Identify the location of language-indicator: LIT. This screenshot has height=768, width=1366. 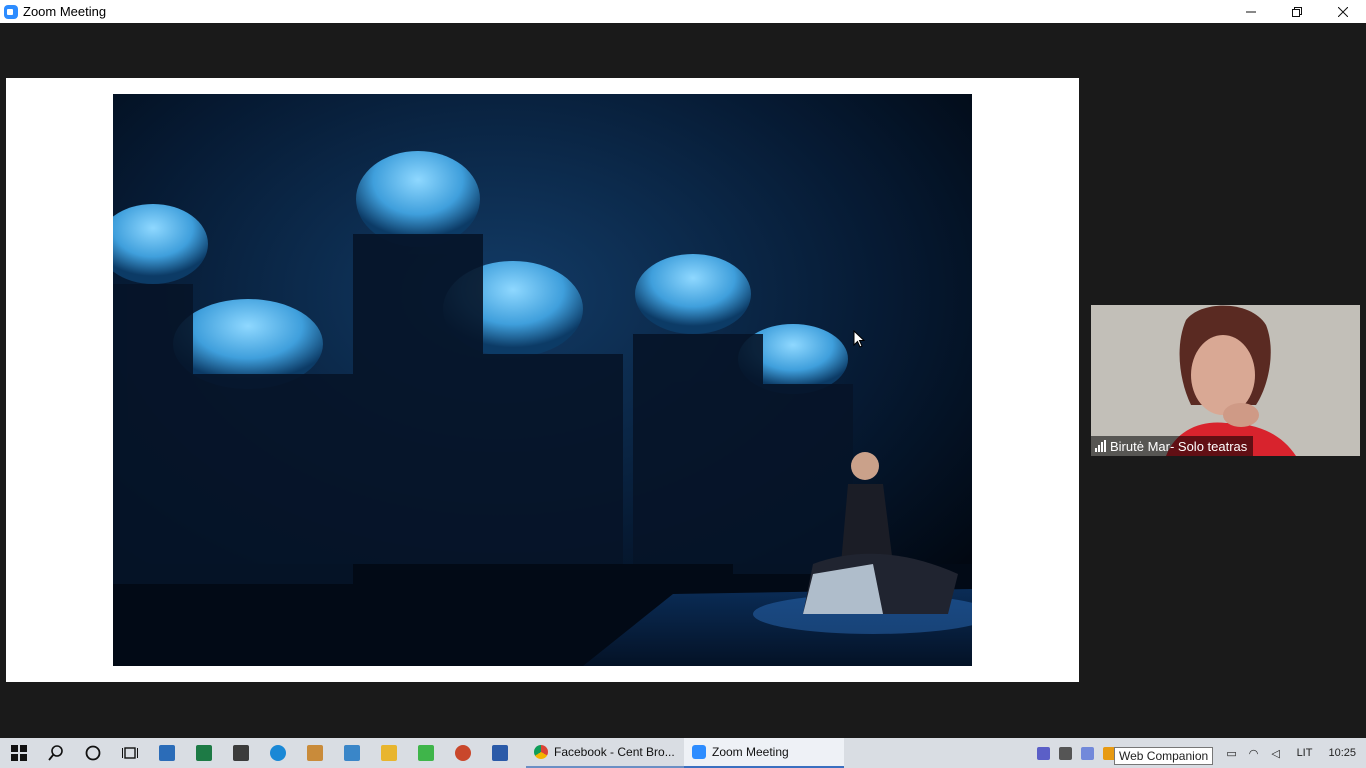
(1305, 753).